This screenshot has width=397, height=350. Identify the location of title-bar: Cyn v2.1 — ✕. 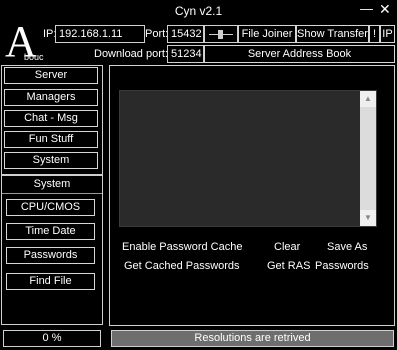
(198, 11).